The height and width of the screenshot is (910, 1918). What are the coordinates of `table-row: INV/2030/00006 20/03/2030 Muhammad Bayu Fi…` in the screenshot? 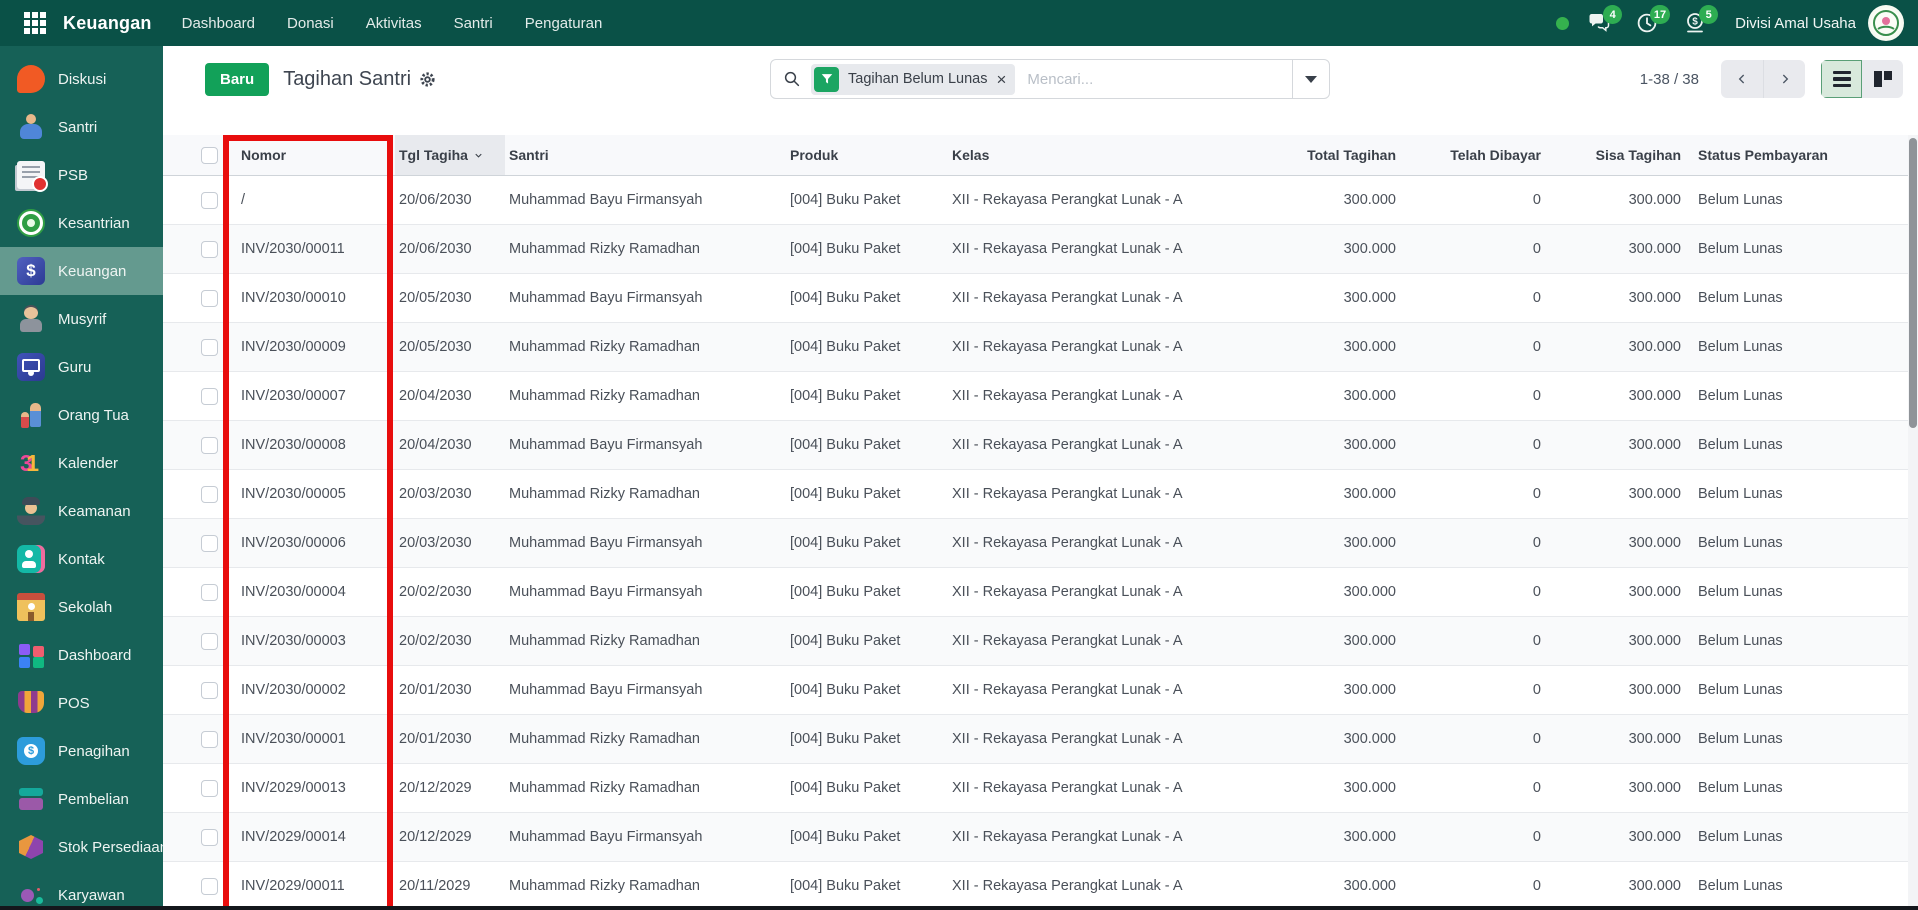 It's located at (1040, 543).